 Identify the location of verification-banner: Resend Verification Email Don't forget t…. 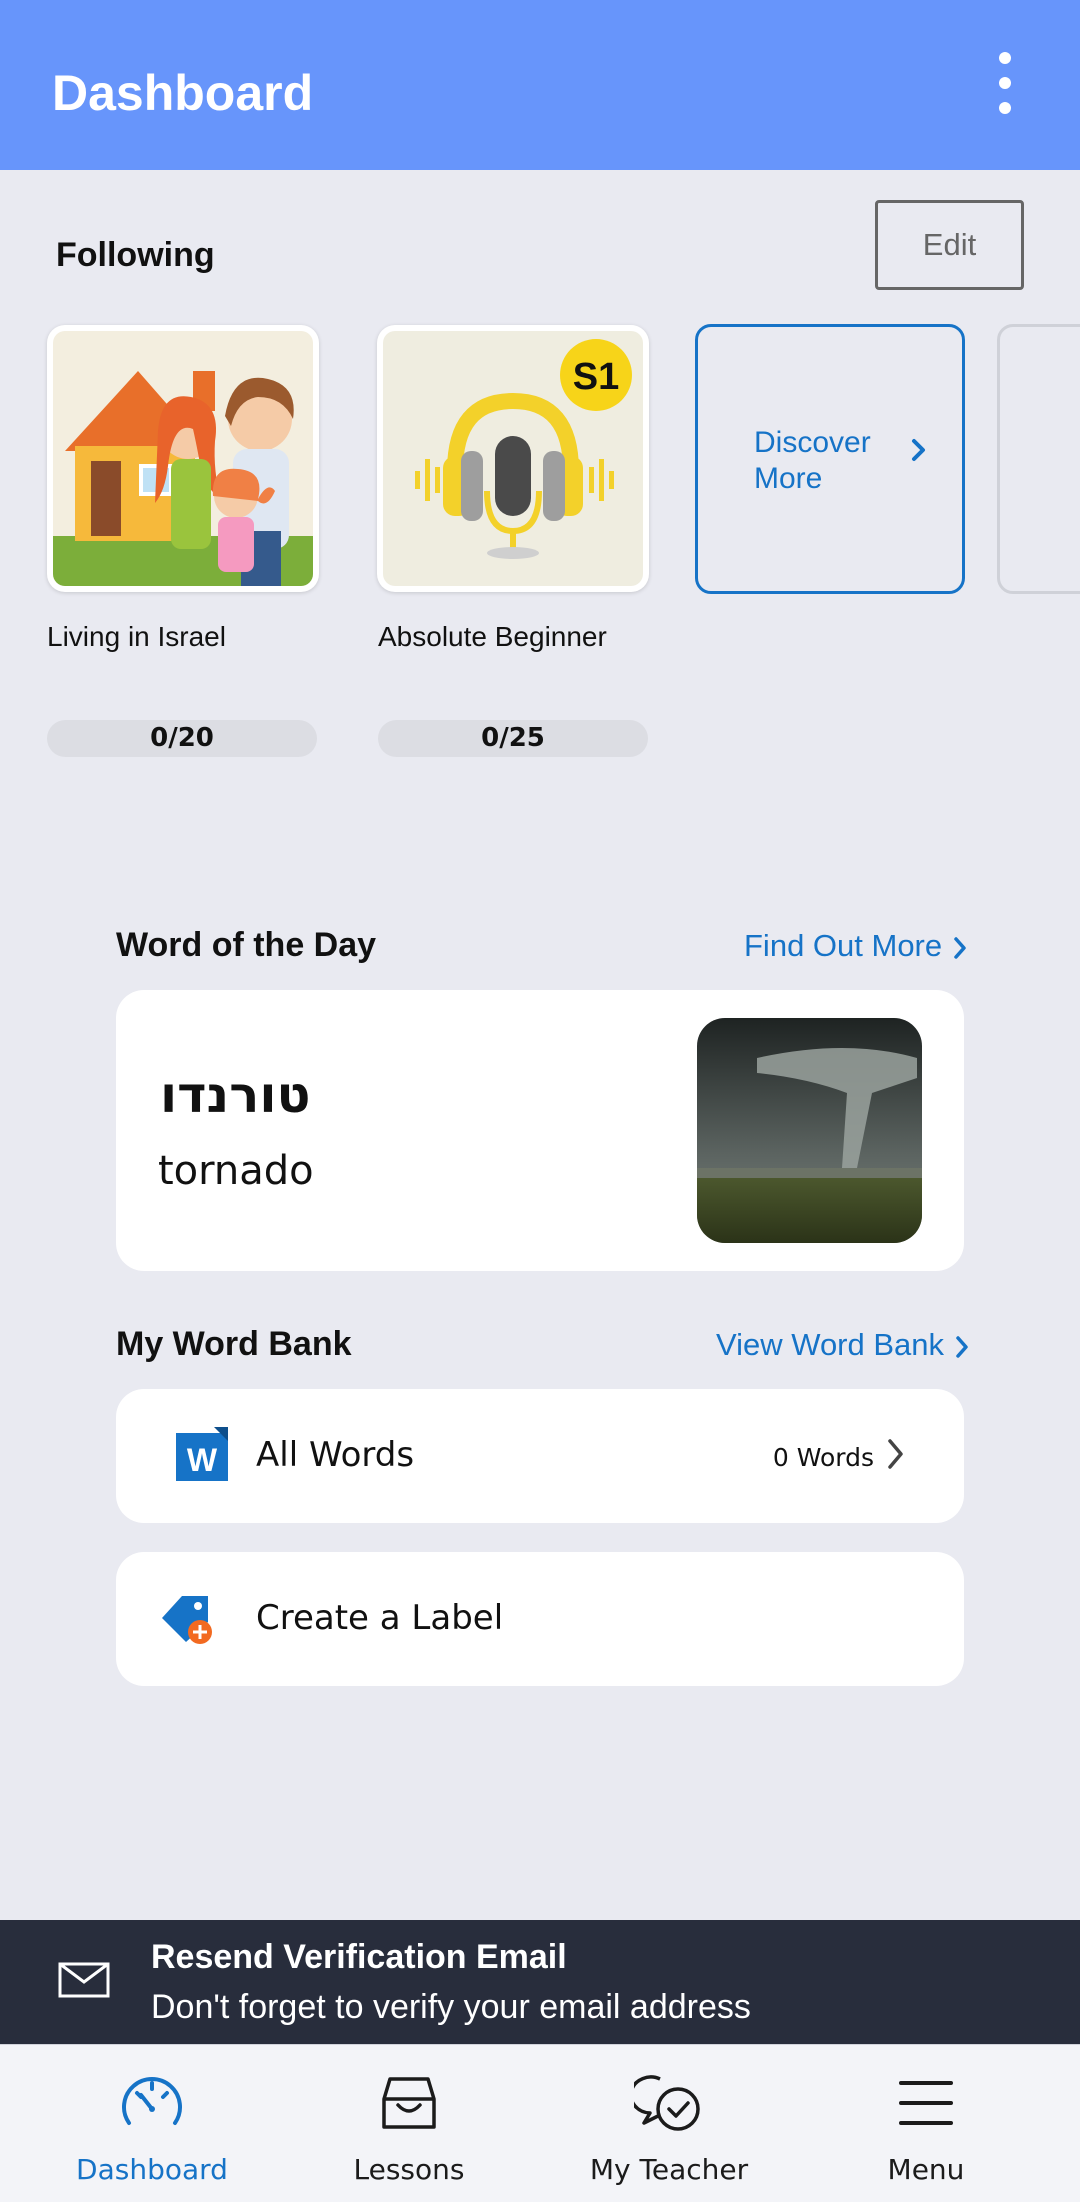
(540, 1982).